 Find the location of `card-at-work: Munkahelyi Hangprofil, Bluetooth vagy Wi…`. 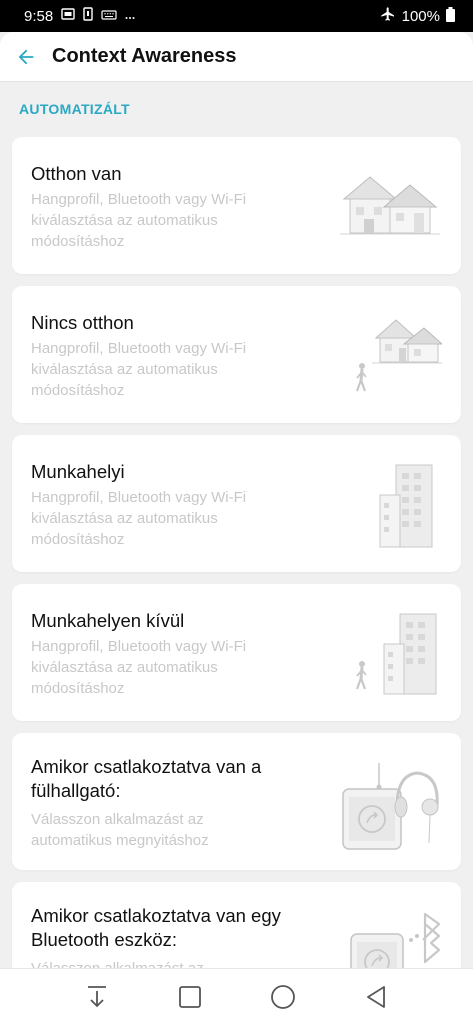

card-at-work: Munkahelyi Hangprofil, Bluetooth vagy Wi… is located at coordinates (236, 503).